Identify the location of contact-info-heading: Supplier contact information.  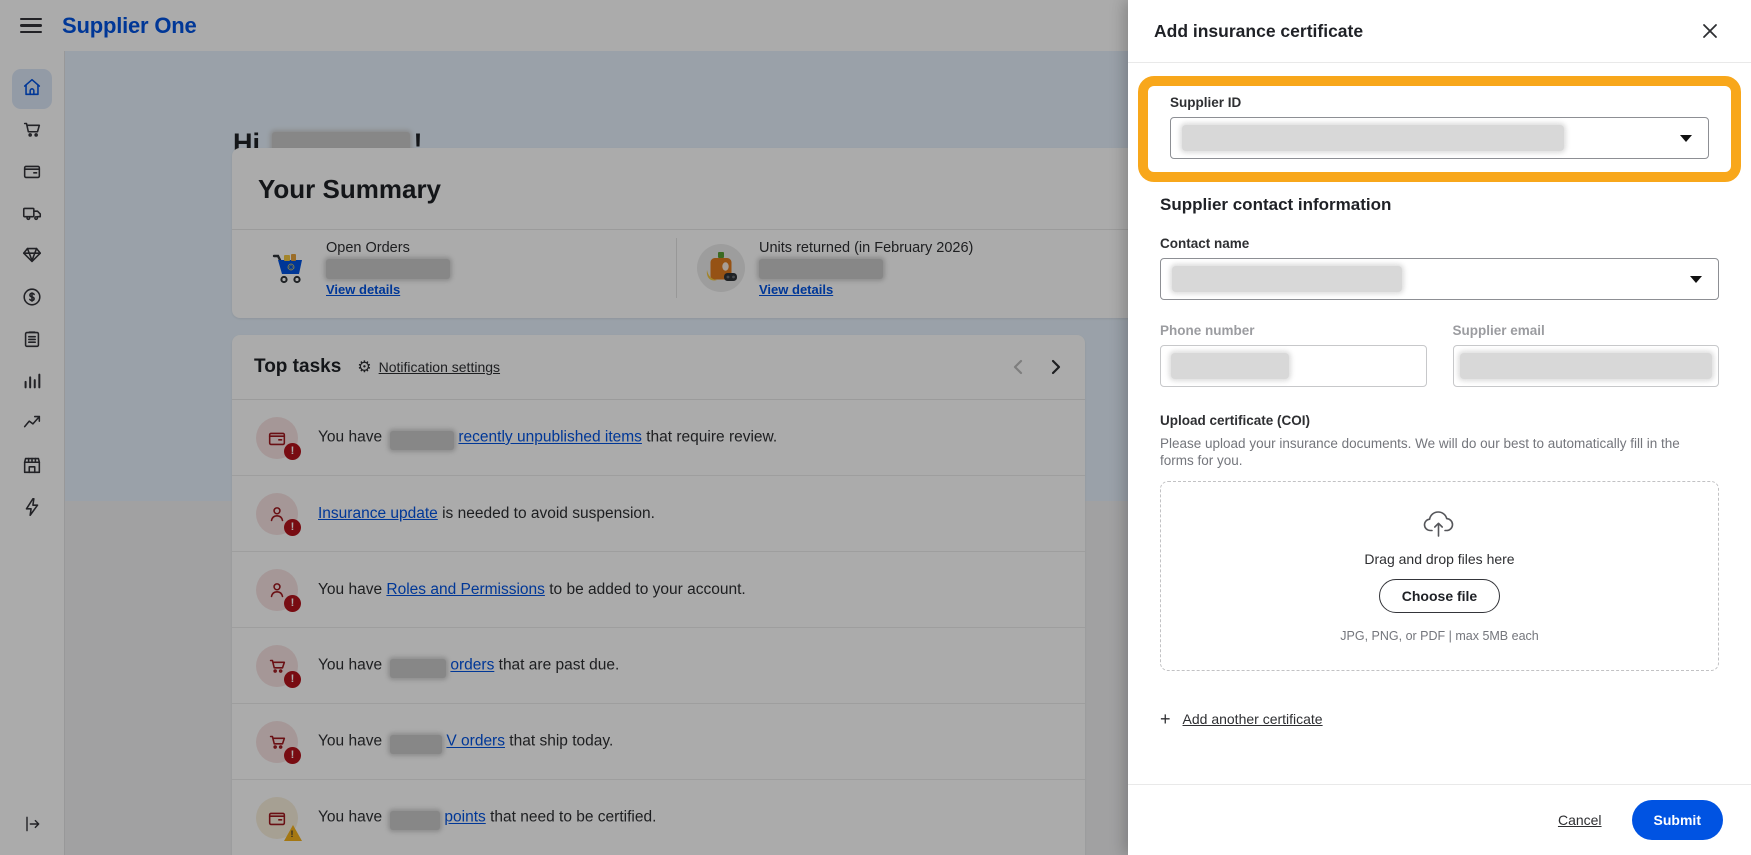
(1276, 204).